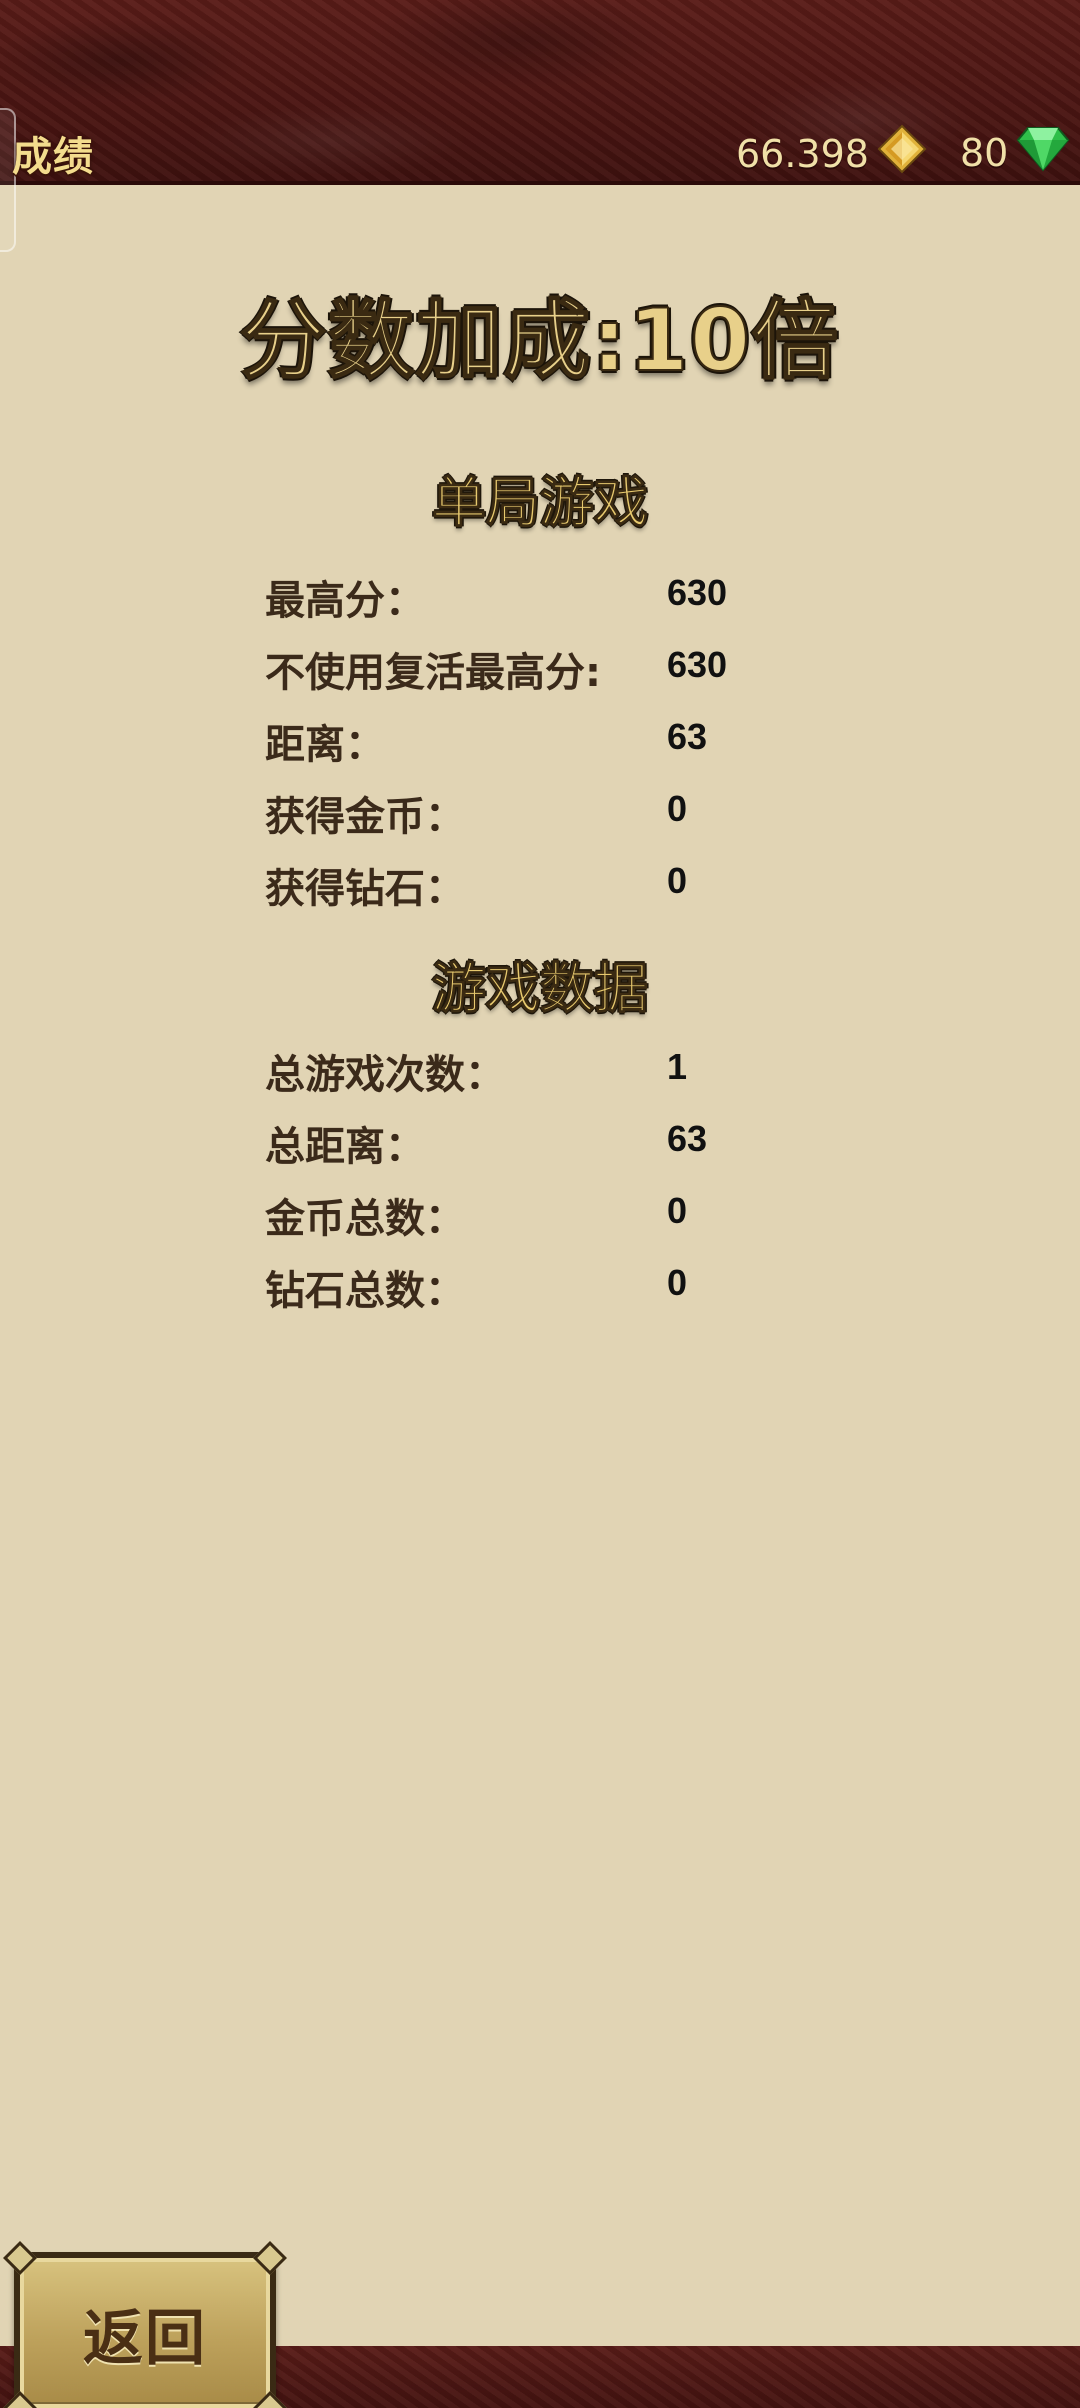 The image size is (1080, 2408). Describe the element at coordinates (565, 1288) in the screenshot. I see `stat-row-total-gems: 钻石总数： 0` at that location.